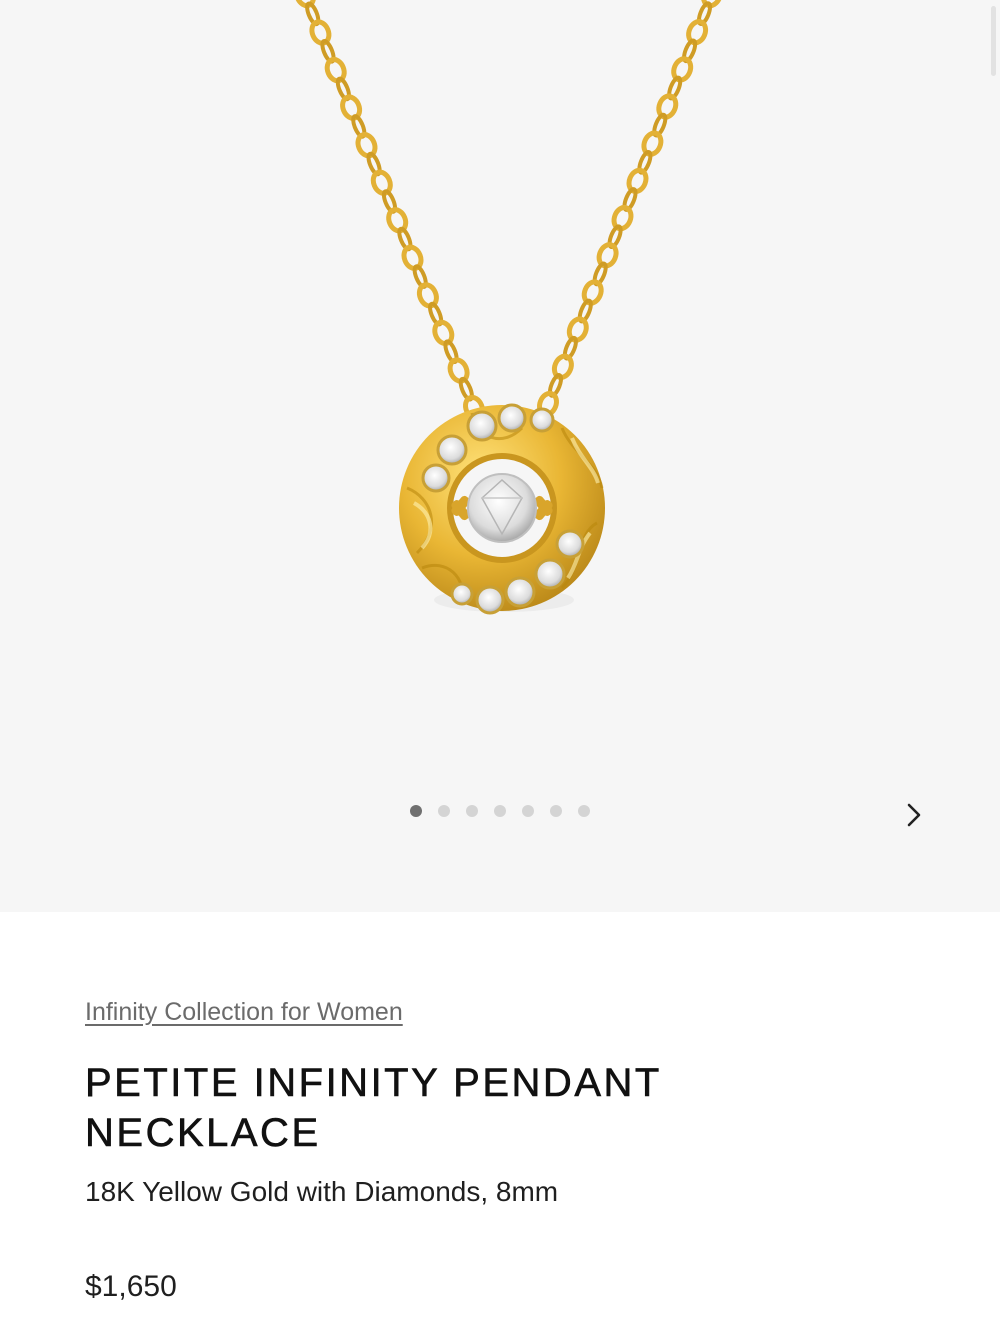 Image resolution: width=1000 pixels, height=1333 pixels. I want to click on product-title: PETITE INFINITY PENDANT NECKLACE, so click(373, 1108).